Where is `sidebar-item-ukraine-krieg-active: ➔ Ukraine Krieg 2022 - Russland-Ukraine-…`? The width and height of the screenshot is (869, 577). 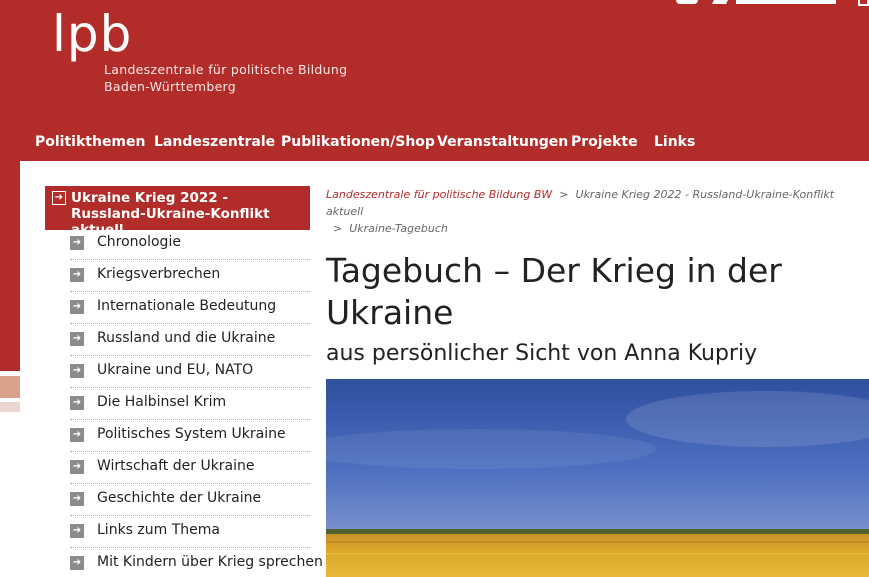
sidebar-item-ukraine-krieg-active: ➔ Ukraine Krieg 2022 - Russland-Ukraine-… is located at coordinates (177, 212).